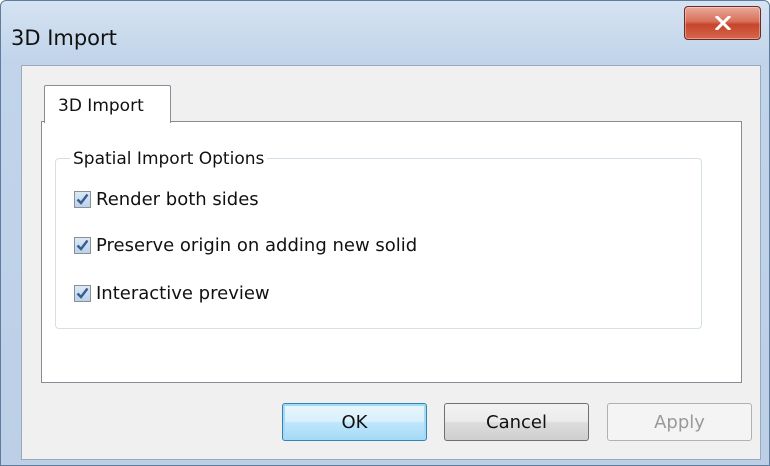  What do you see at coordinates (183, 293) in the screenshot?
I see `interactive-preview-label: Interactive preview` at bounding box center [183, 293].